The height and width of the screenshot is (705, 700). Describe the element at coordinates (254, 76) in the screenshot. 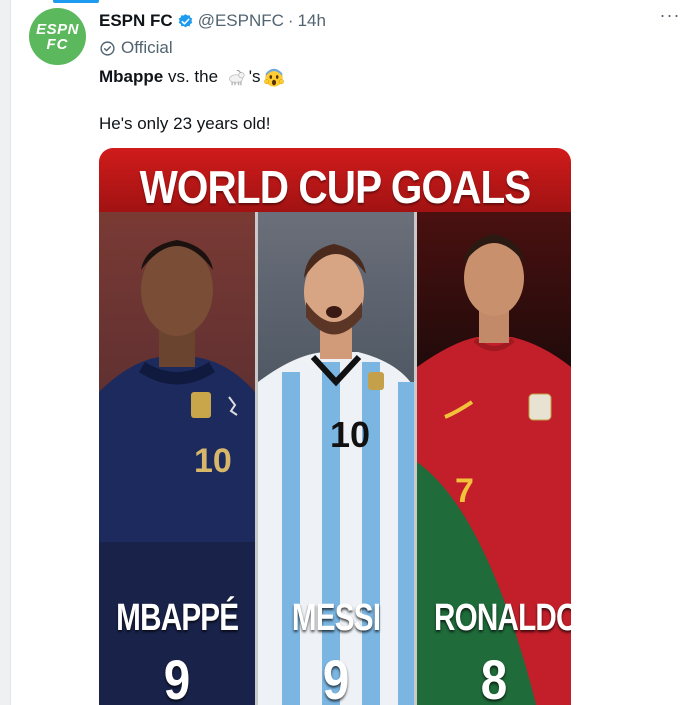

I see `tweet-text-after-goat: 's` at that location.